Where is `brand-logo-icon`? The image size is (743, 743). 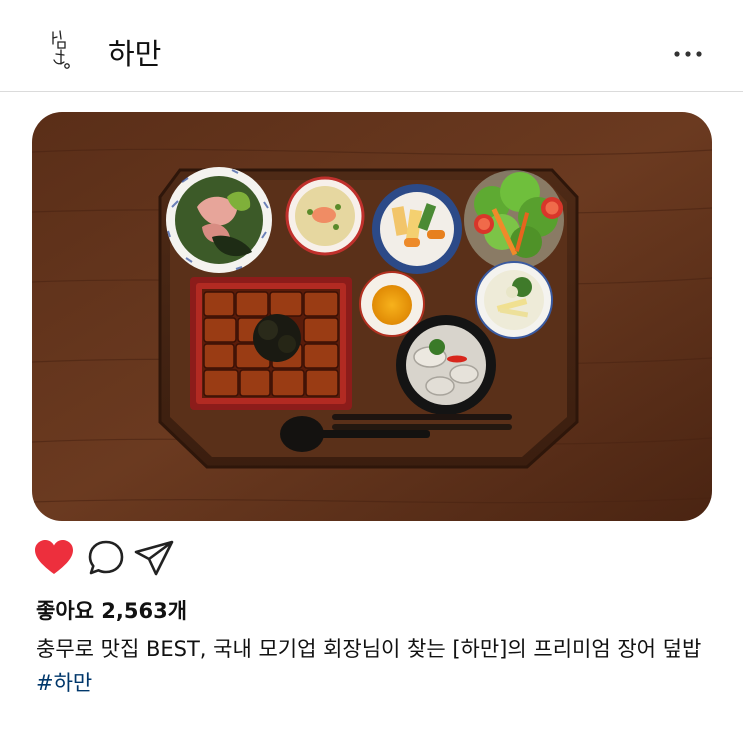
brand-logo-icon is located at coordinates (61, 49).